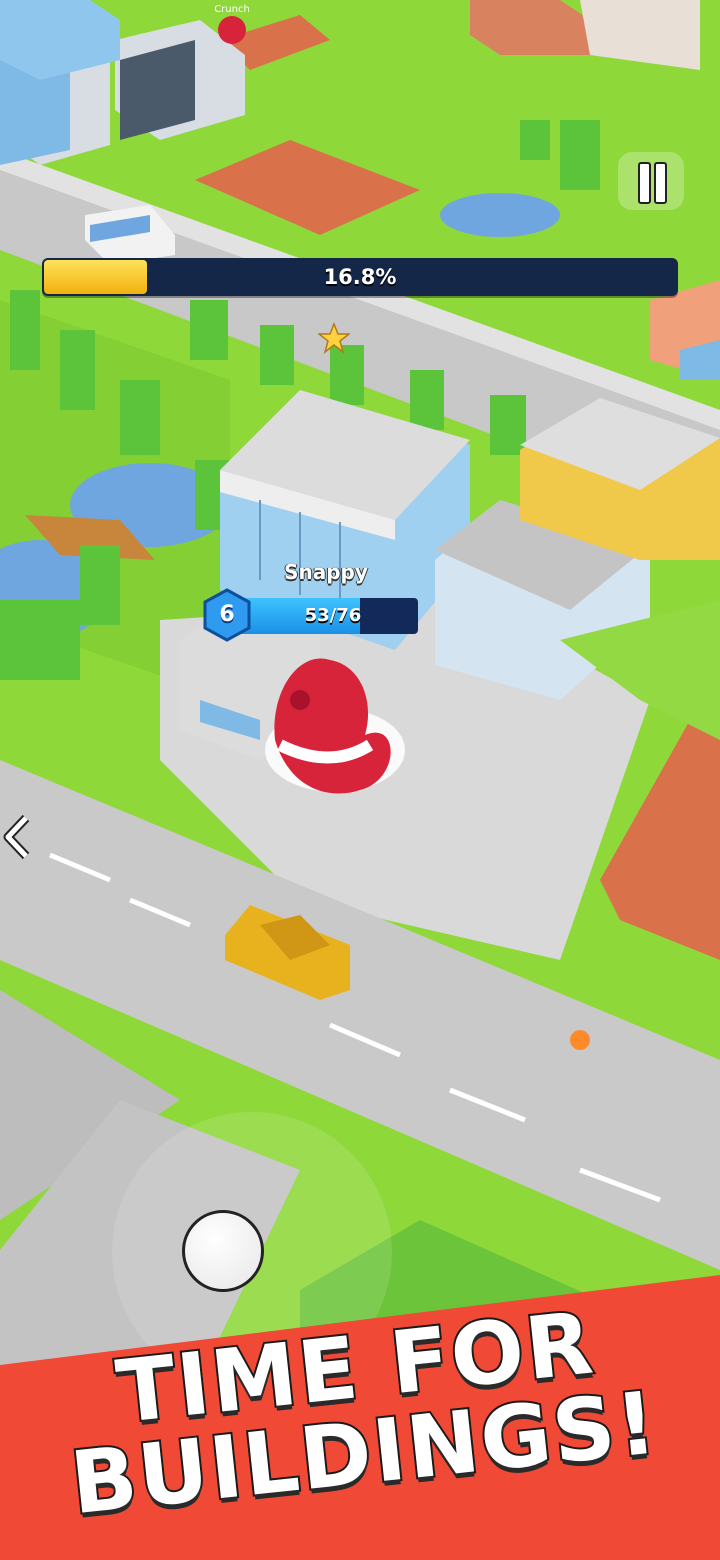  I want to click on level-number: 6, so click(227, 614).